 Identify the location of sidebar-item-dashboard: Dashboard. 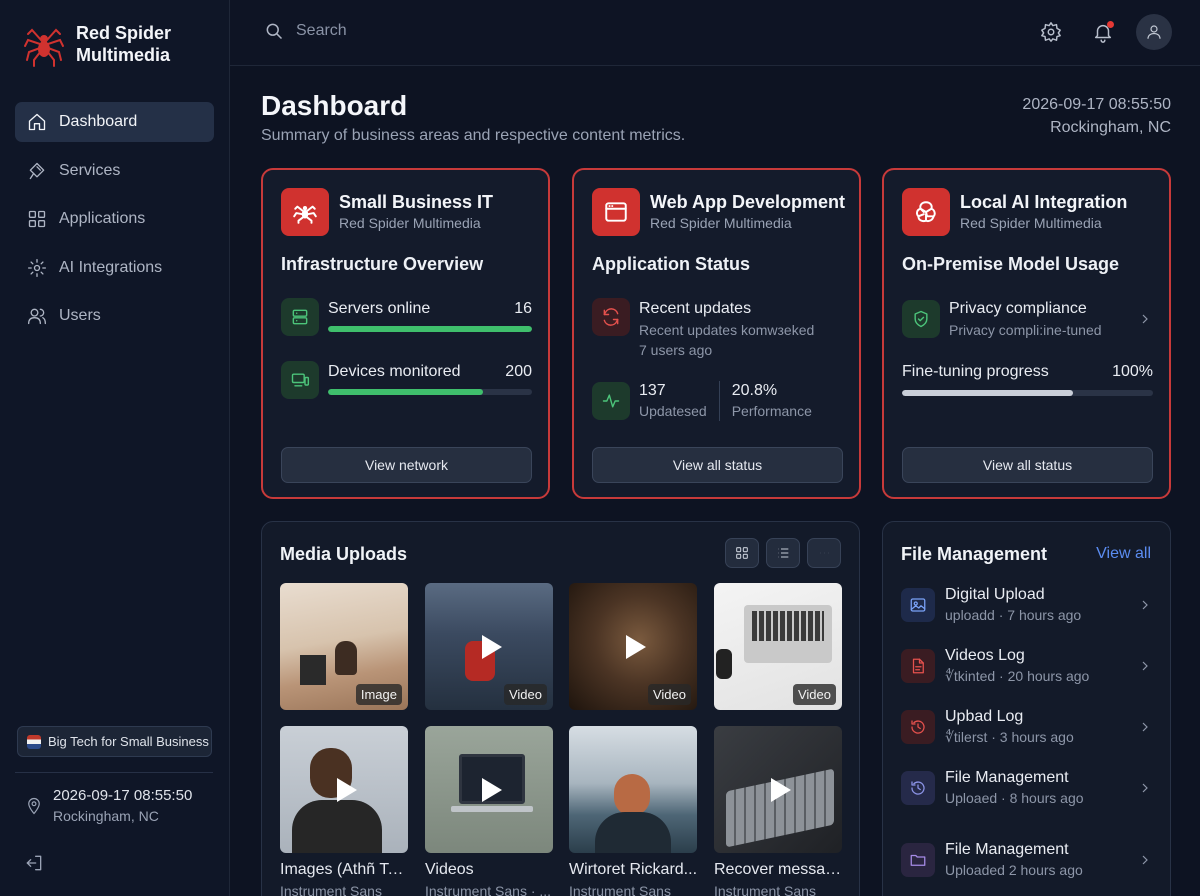
(114, 122).